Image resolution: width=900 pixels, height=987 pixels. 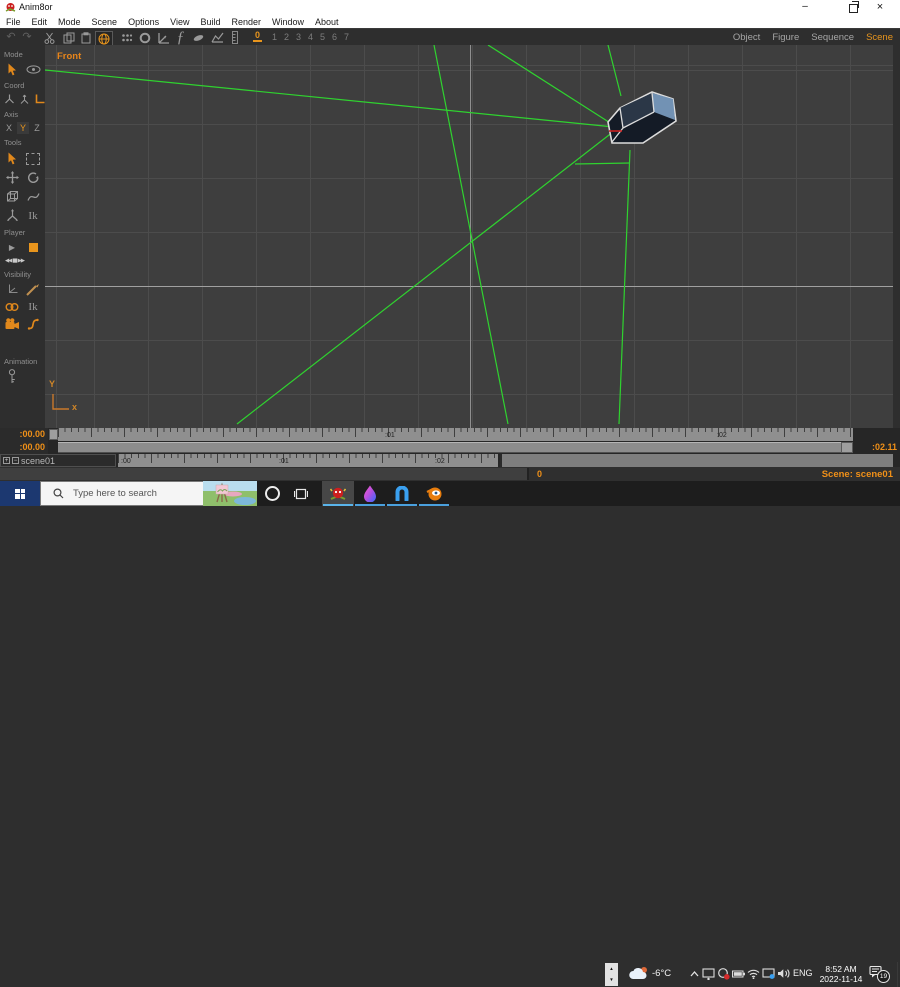 I want to click on menu-about: About, so click(x=327, y=22).